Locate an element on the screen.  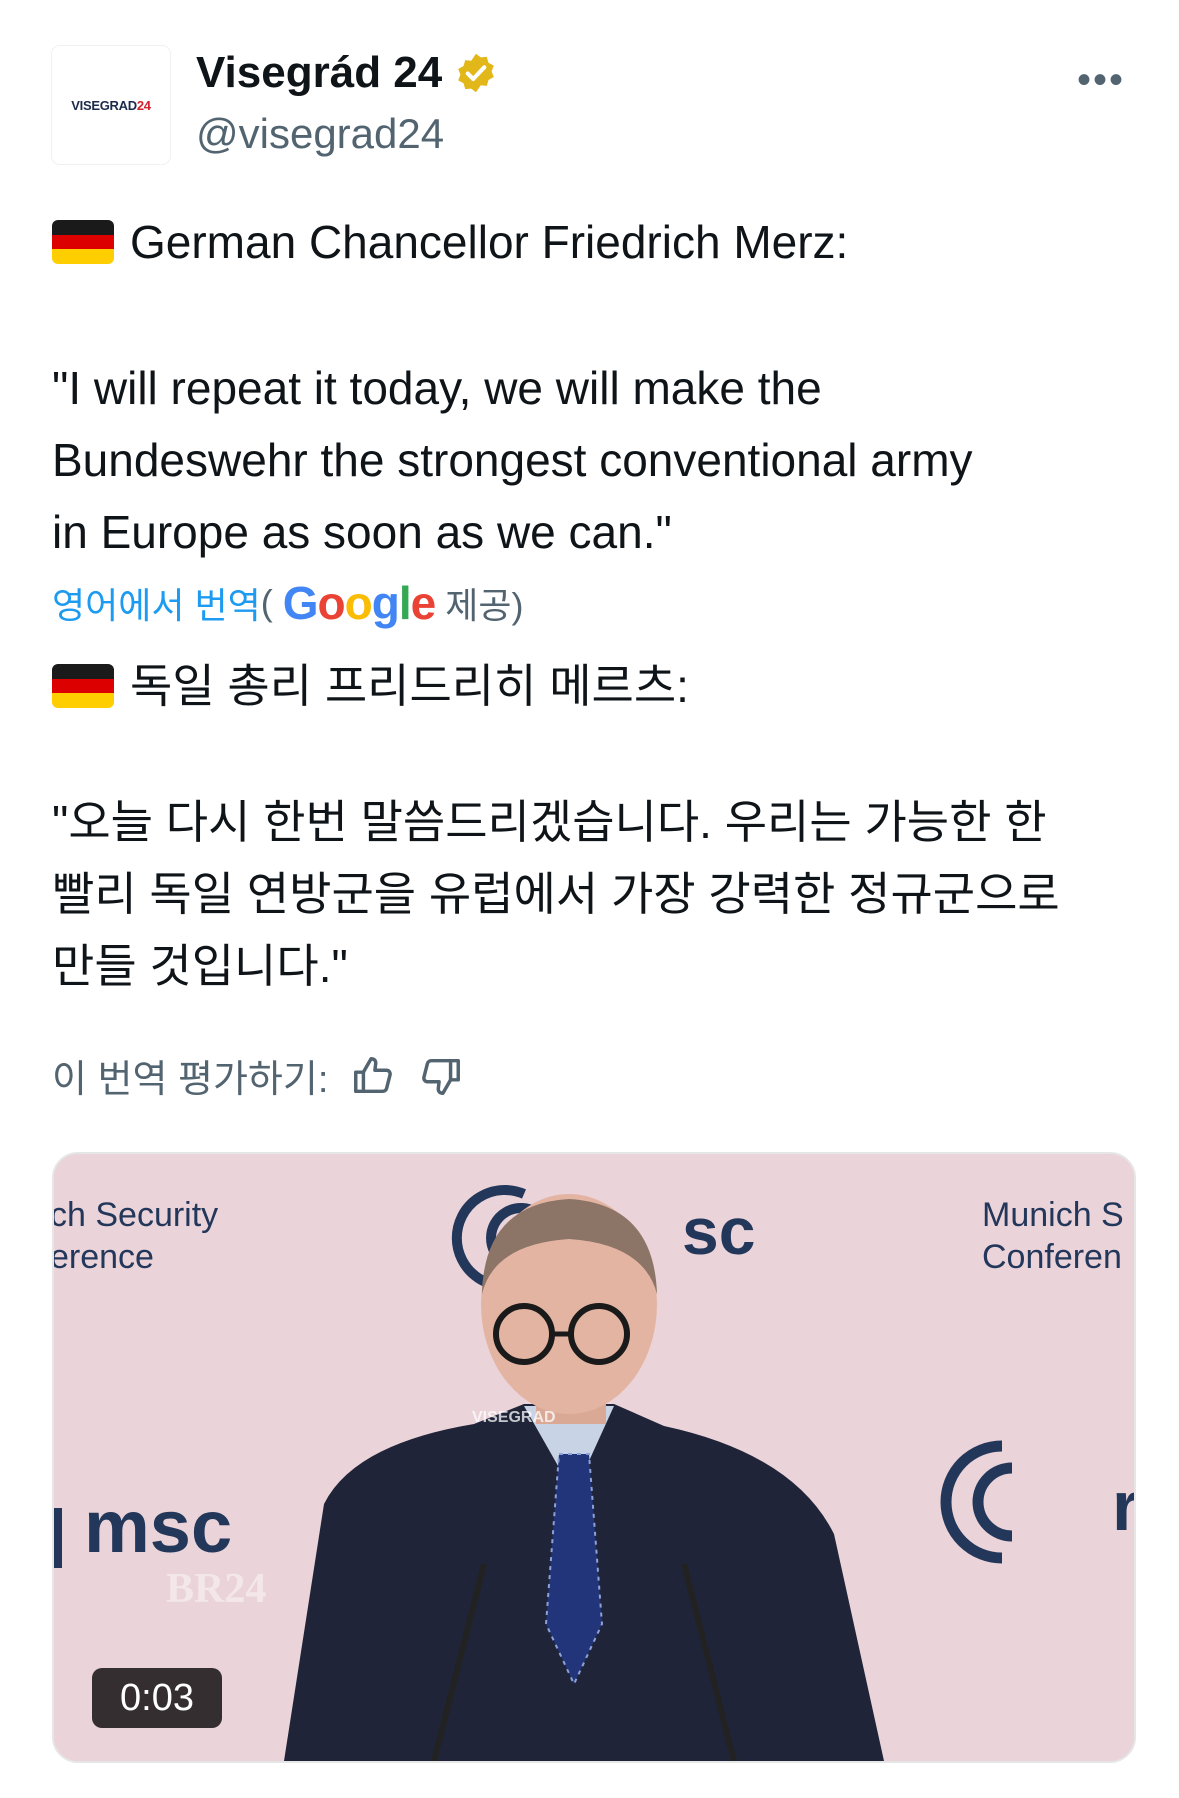
msc-logo-left-text: msc is located at coordinates (158, 1526).